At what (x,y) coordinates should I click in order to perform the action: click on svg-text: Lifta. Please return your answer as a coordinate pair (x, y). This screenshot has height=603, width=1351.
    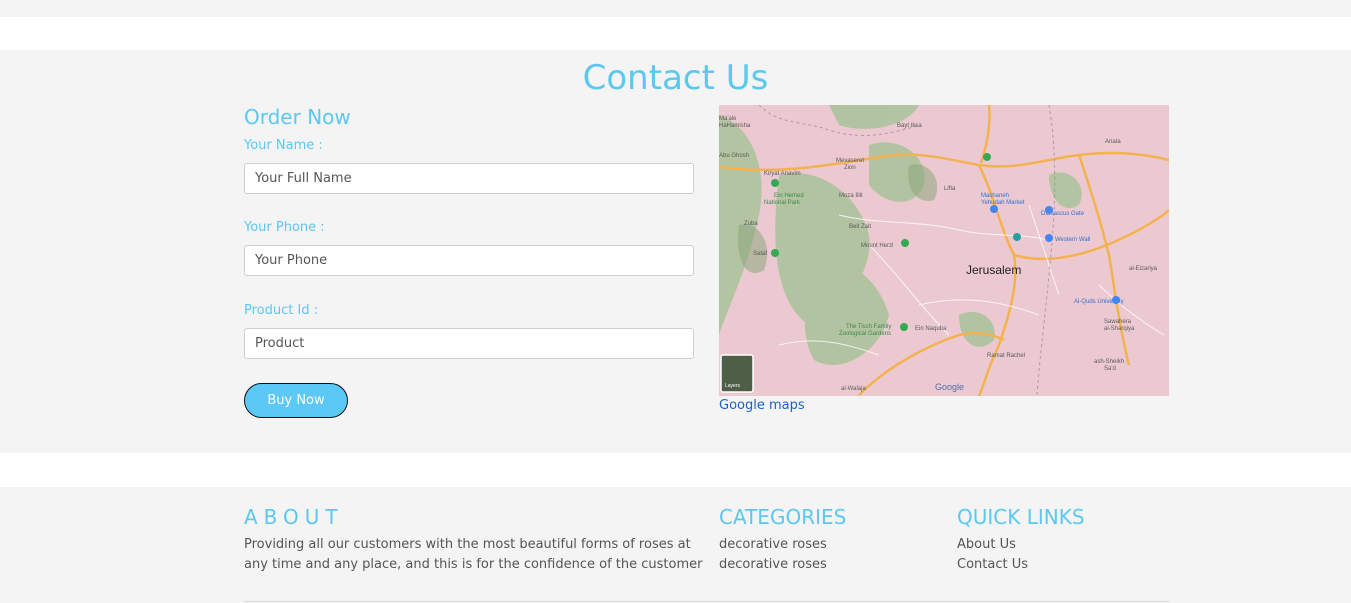
    Looking at the image, I should click on (950, 189).